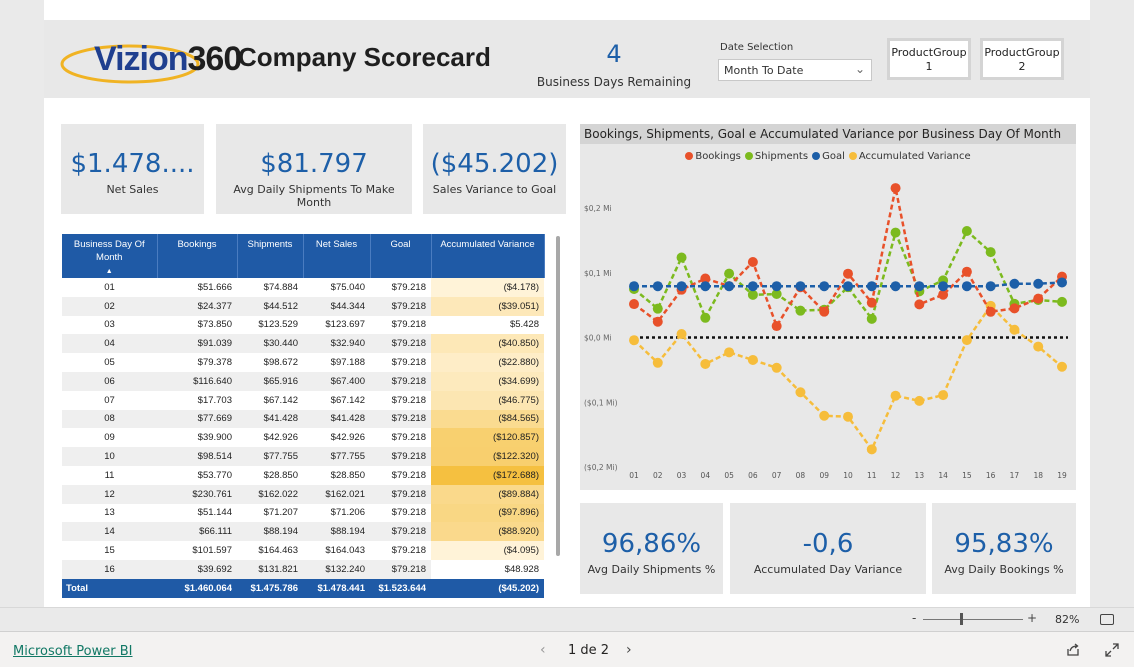 This screenshot has width=1134, height=667. What do you see at coordinates (973, 619) in the screenshot?
I see `zoom-slider-track` at bounding box center [973, 619].